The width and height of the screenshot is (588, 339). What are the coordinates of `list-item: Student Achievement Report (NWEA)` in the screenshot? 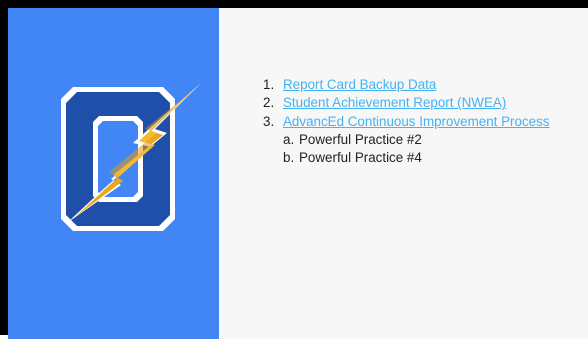 It's located at (413, 103).